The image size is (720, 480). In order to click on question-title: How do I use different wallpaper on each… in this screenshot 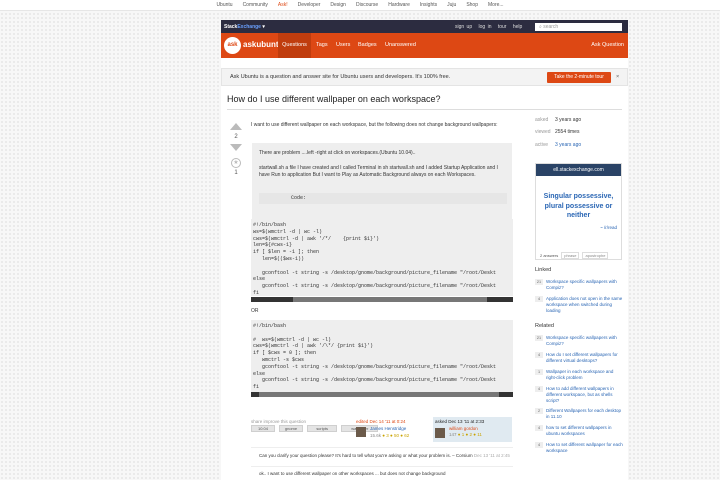, I will do `click(333, 99)`.